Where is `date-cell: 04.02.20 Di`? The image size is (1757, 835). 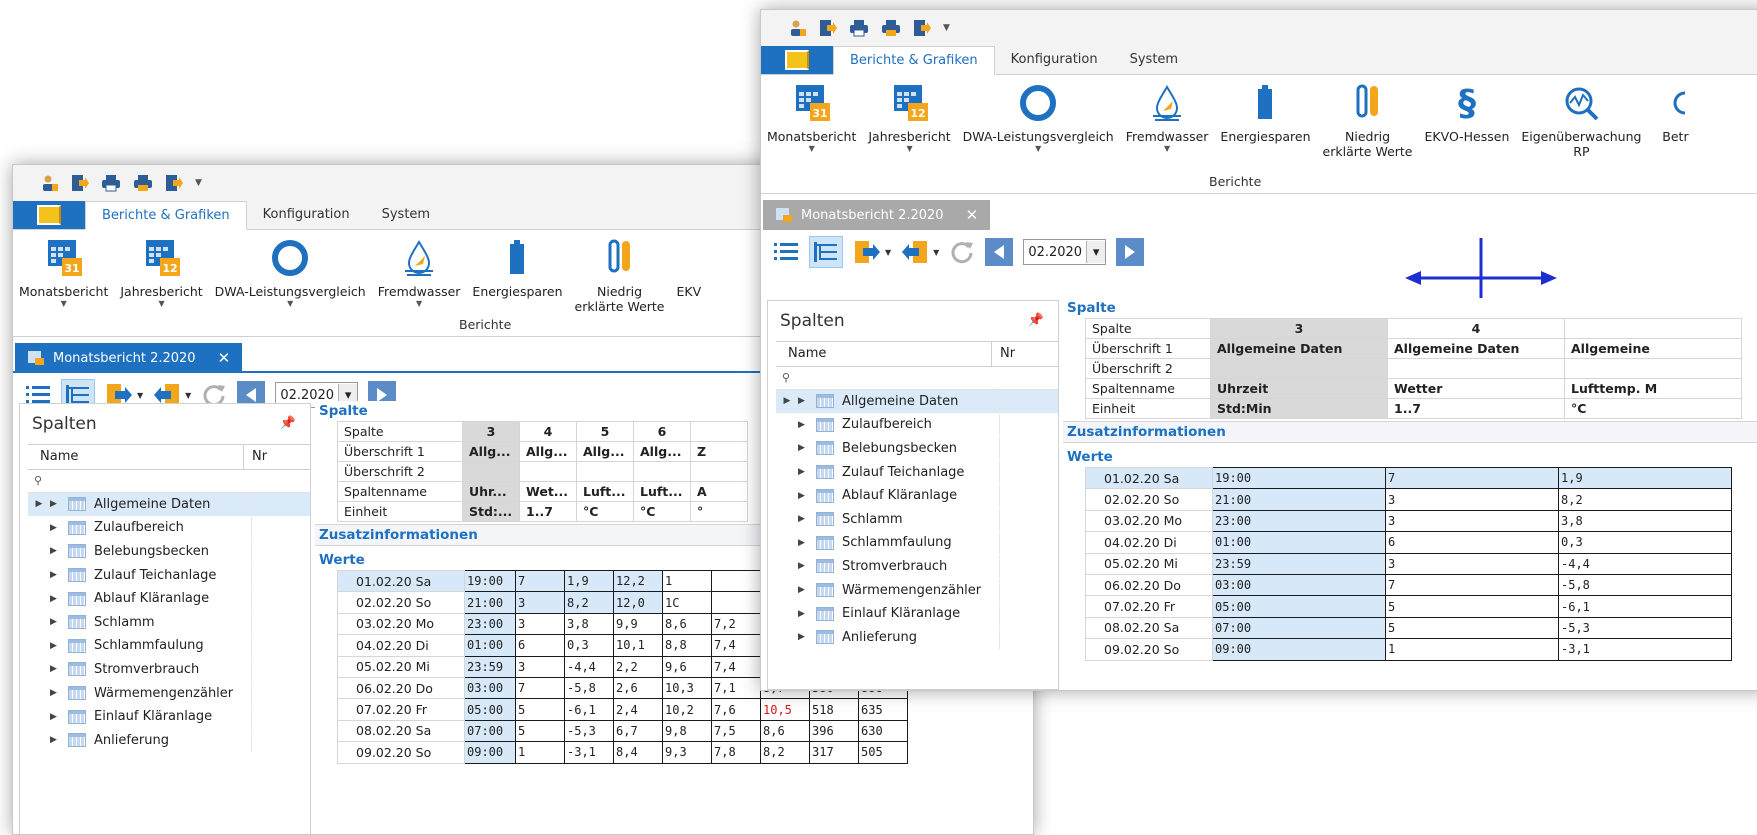 date-cell: 04.02.20 Di is located at coordinates (401, 645).